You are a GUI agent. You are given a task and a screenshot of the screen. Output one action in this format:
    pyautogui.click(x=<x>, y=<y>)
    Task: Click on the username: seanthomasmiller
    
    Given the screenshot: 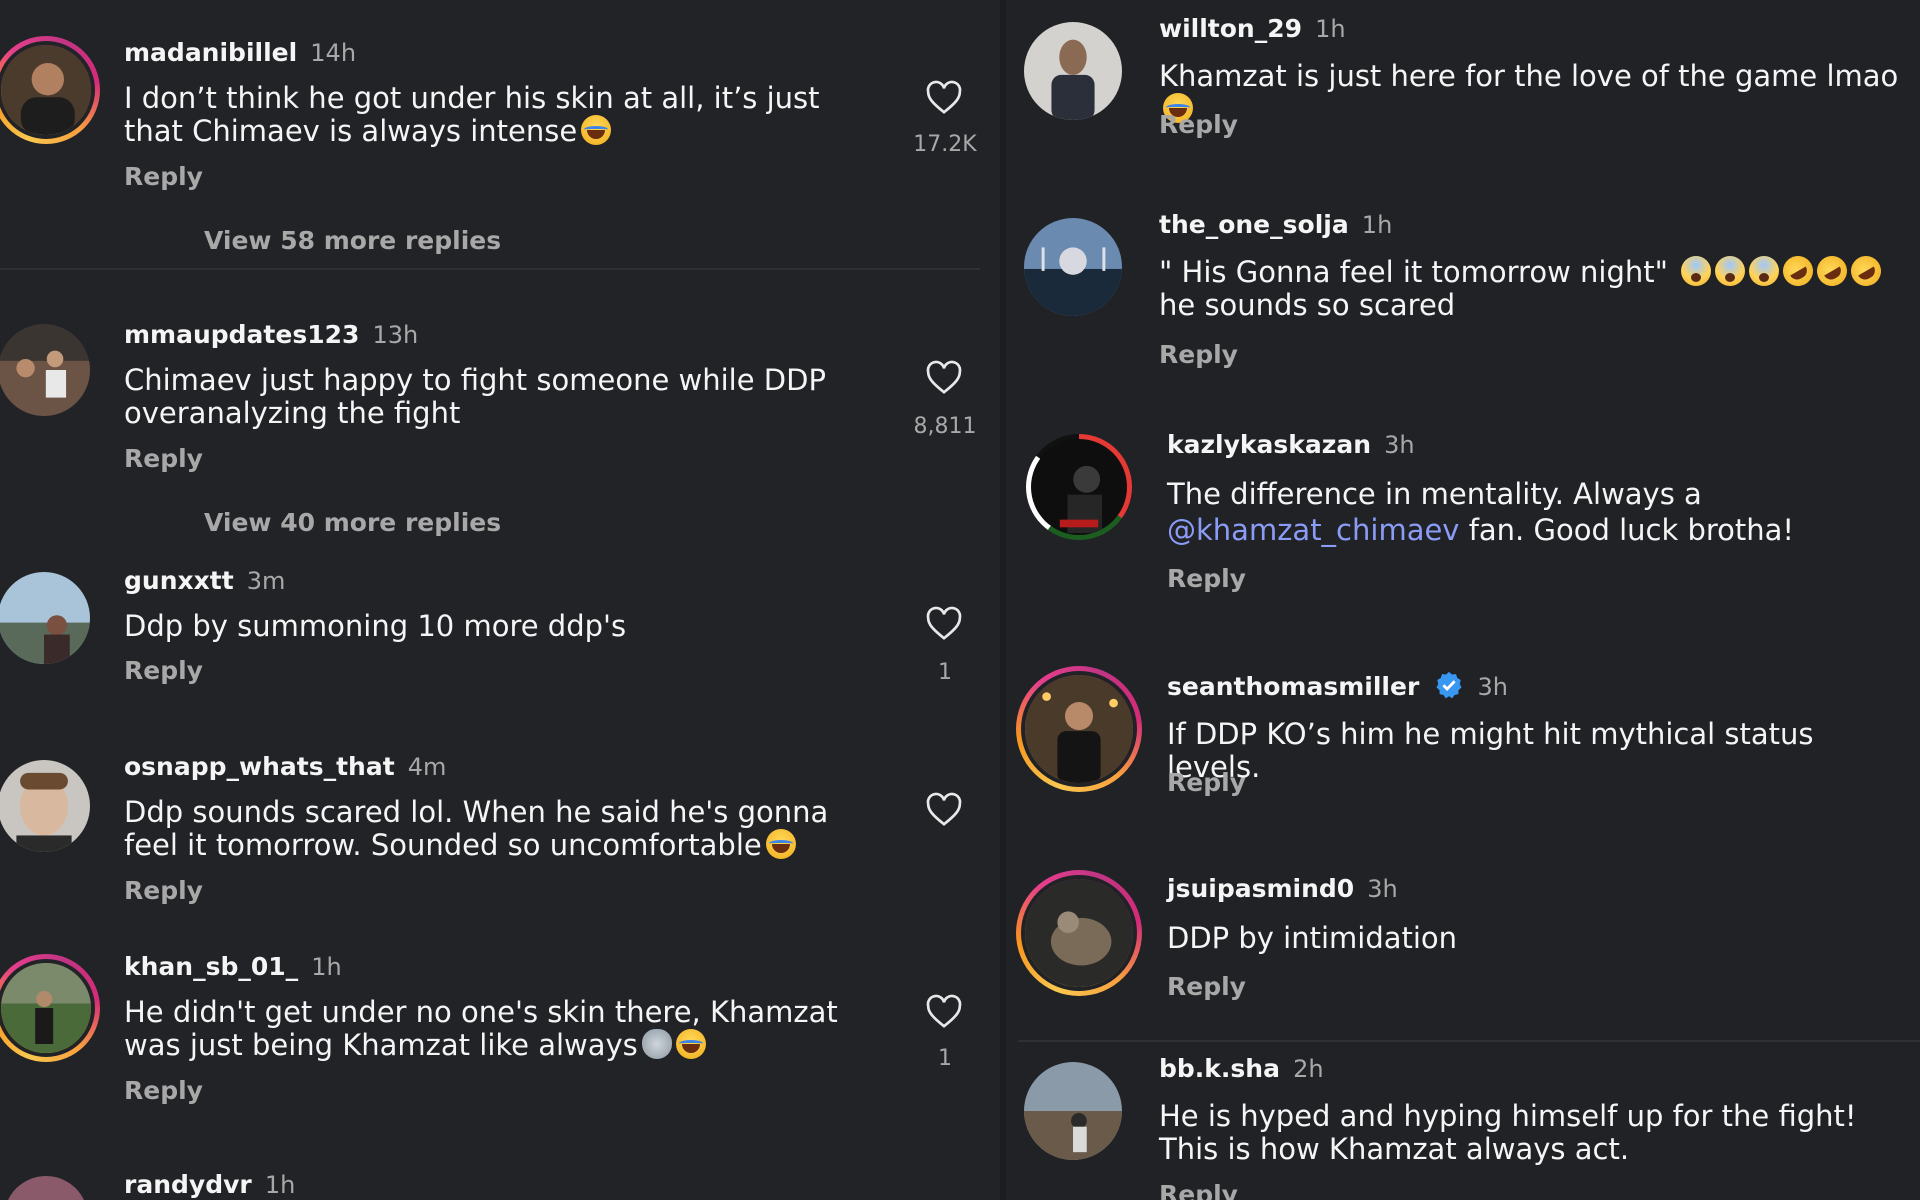 What is the action you would take?
    pyautogui.click(x=1293, y=686)
    